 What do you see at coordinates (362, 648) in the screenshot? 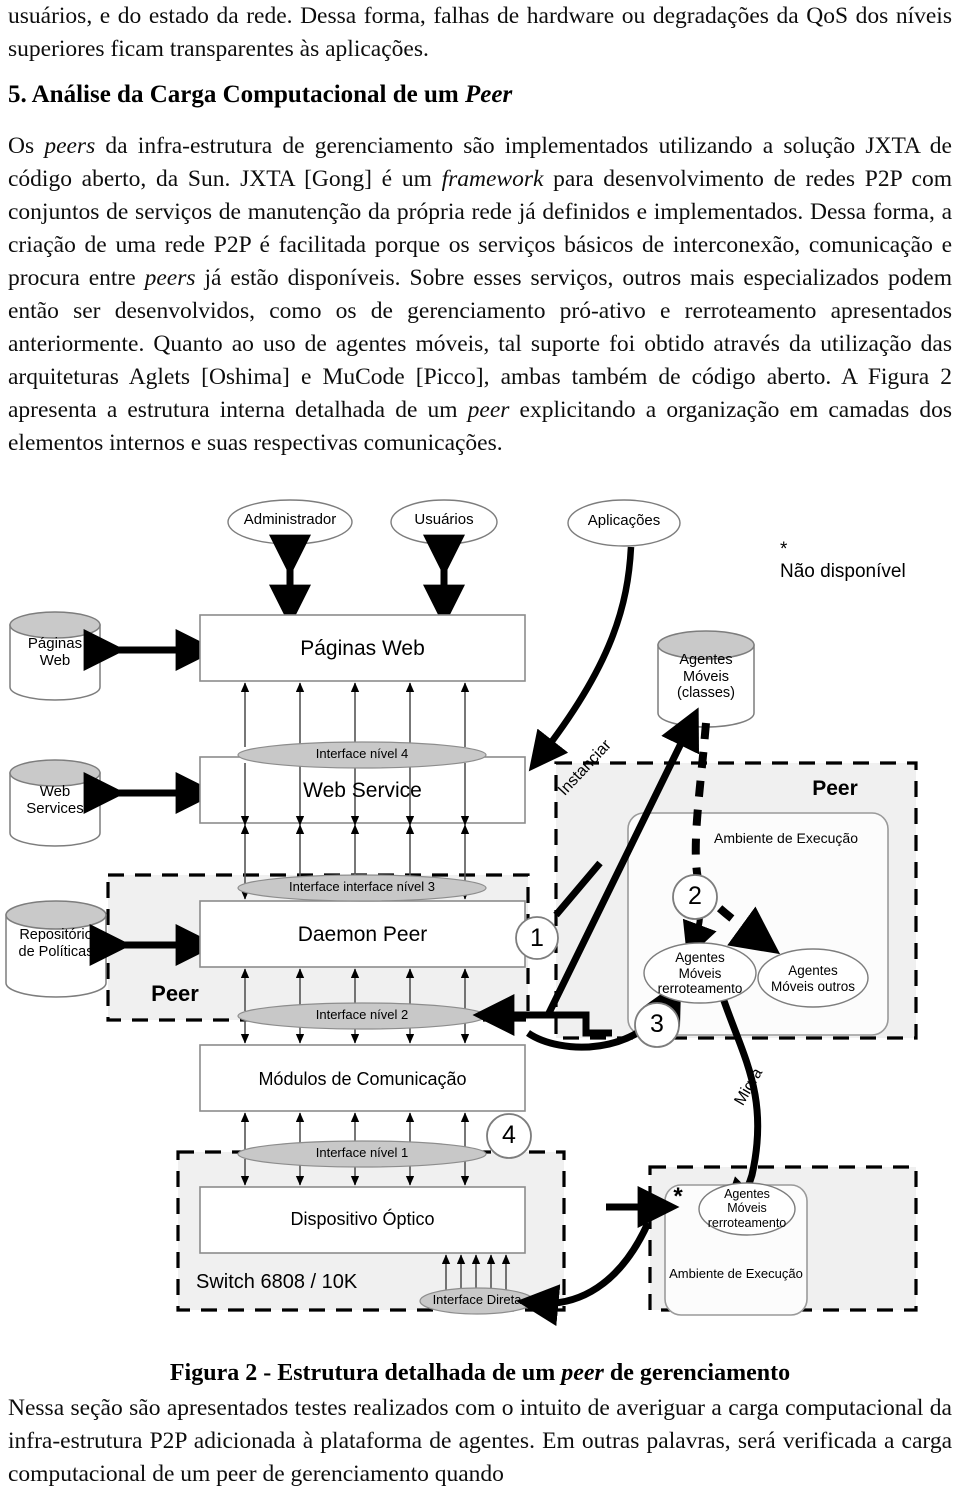
I see `box-label-paginas-web: Páginas Web` at bounding box center [362, 648].